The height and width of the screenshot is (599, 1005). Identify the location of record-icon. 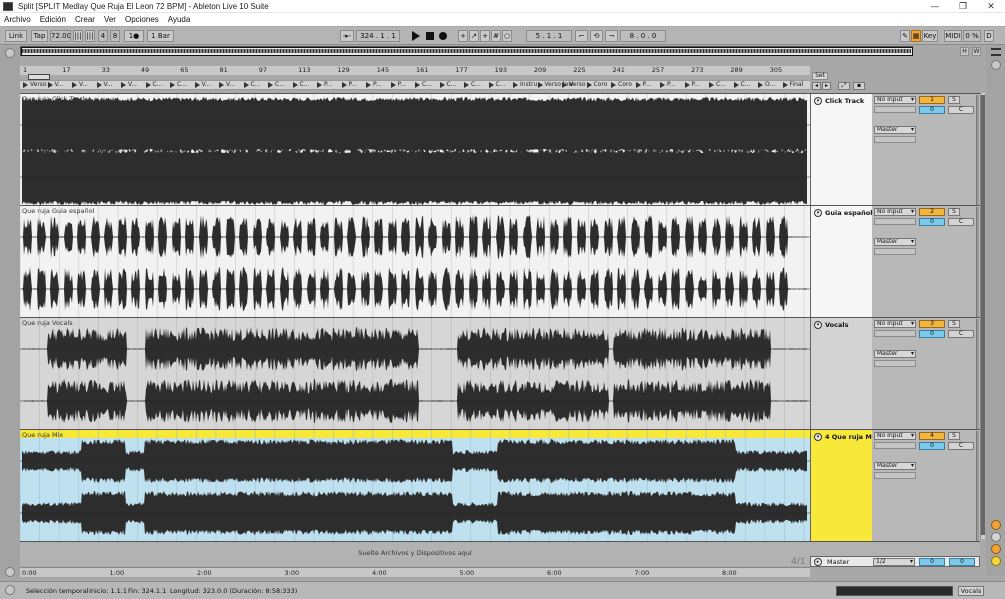
(443, 36).